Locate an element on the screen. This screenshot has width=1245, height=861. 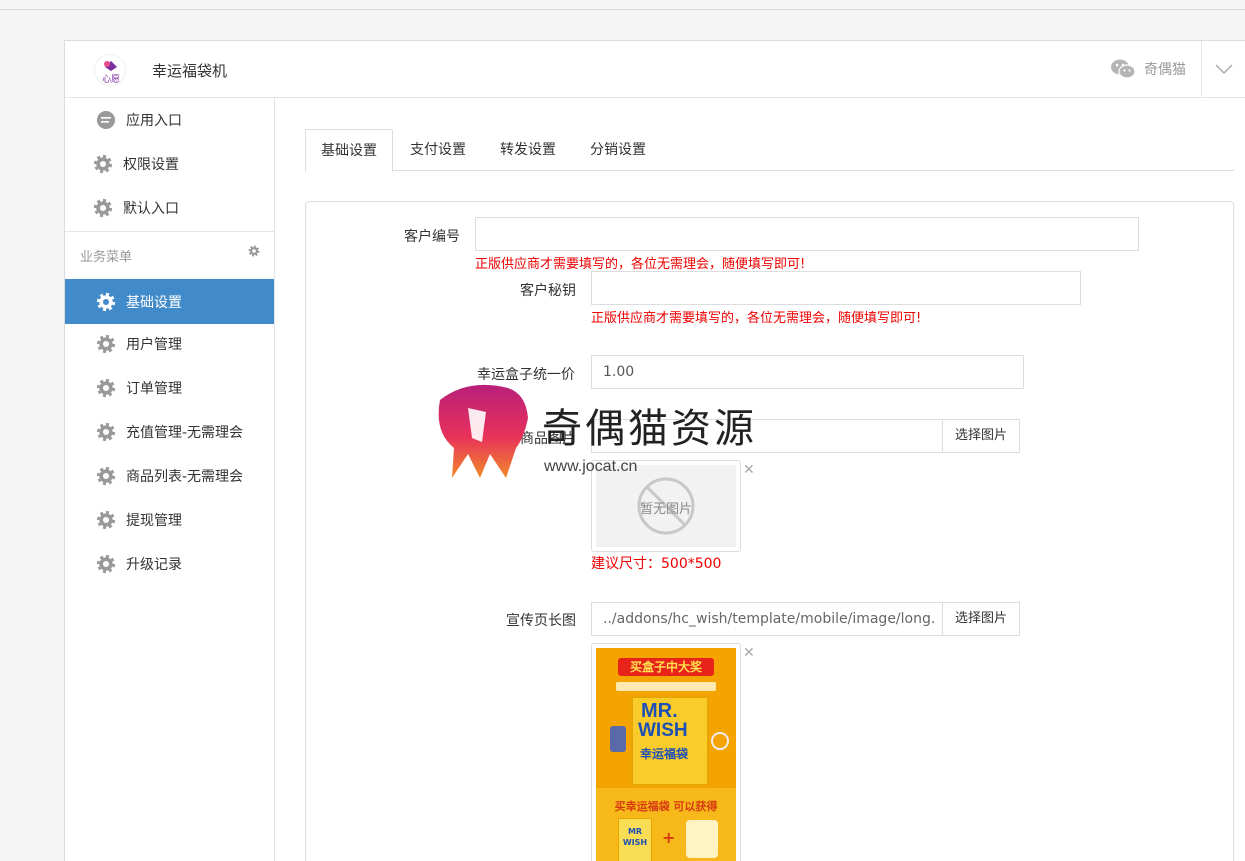
sidebar-item-app-entry: 应用入口 is located at coordinates (169, 120).